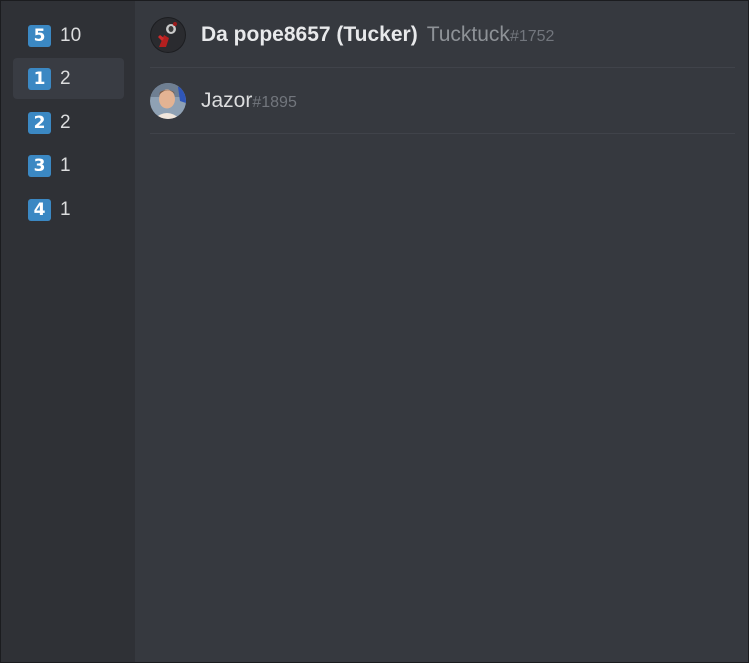  Describe the element at coordinates (274, 102) in the screenshot. I see `discriminator: #1895` at that location.